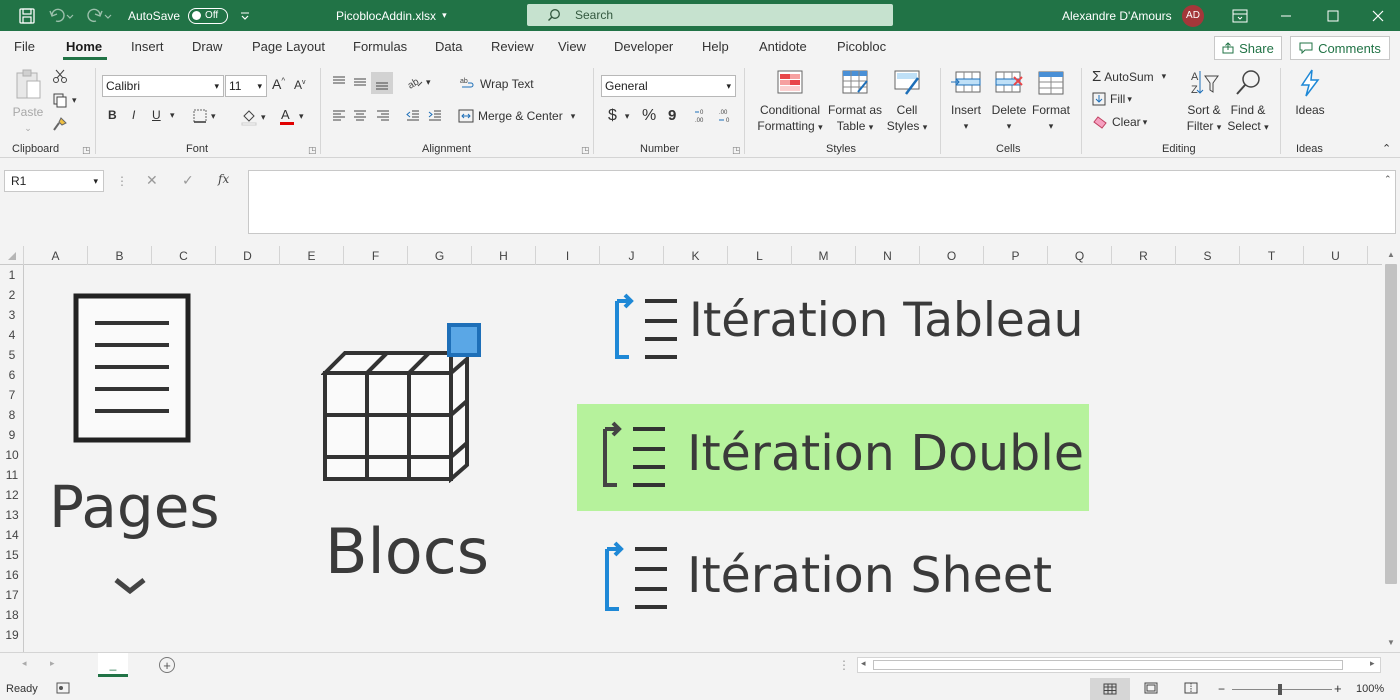 Image resolution: width=1400 pixels, height=700 pixels. What do you see at coordinates (246, 86) in the screenshot?
I see `font-size-select: 11 ▾` at bounding box center [246, 86].